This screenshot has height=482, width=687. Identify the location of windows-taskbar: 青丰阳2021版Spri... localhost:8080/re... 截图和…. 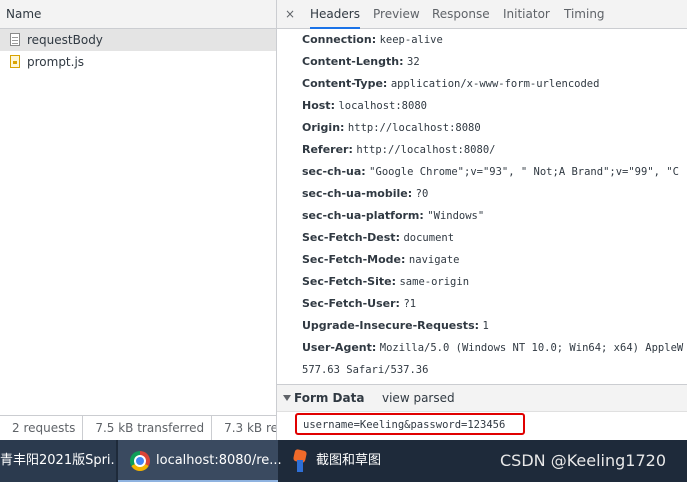
(343, 461).